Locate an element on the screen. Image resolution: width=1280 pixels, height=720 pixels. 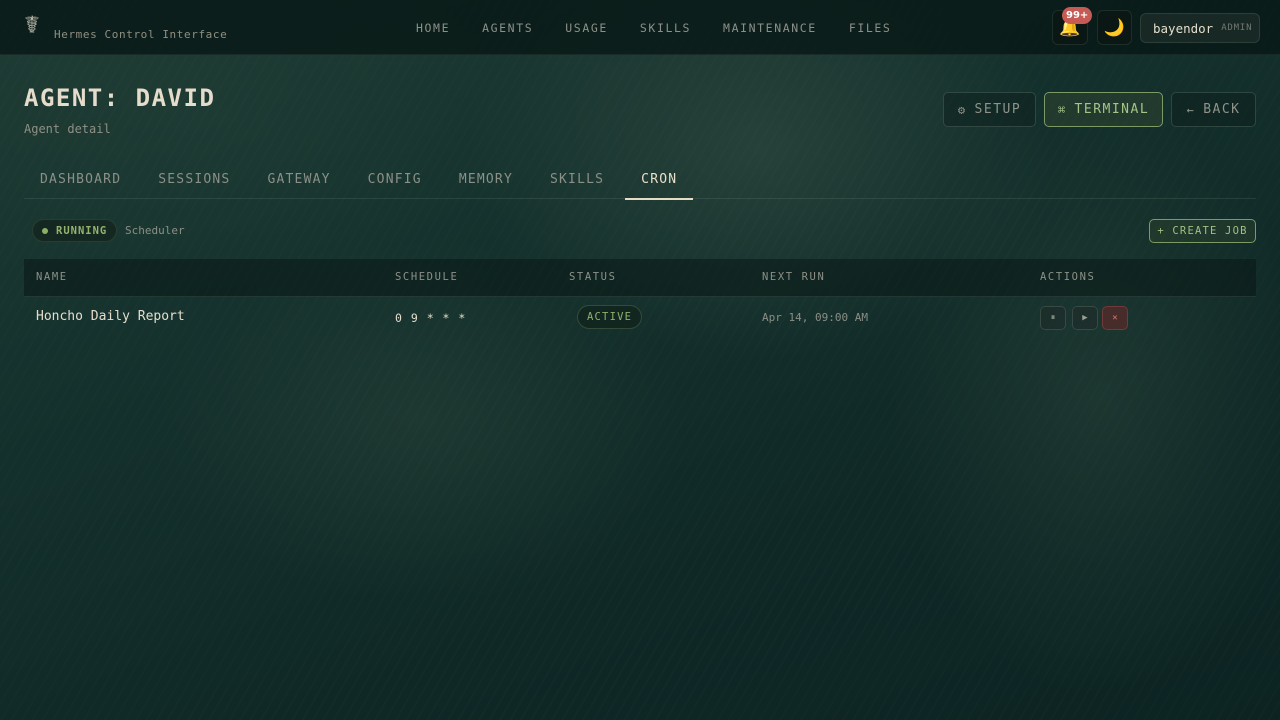
header-schedule: SCHEDULE is located at coordinates (427, 277).